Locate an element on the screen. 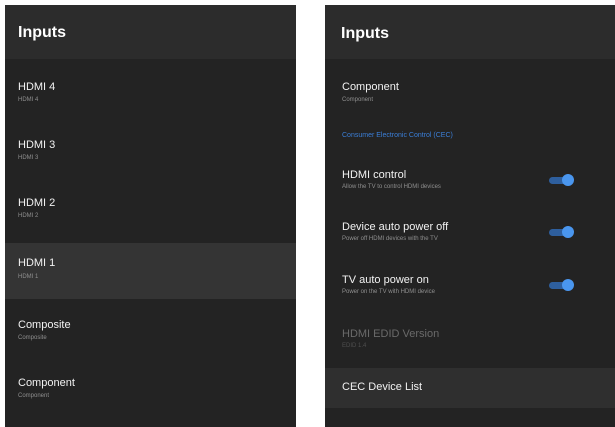 This screenshot has height=427, width=615. hdmi-edid-version-setting: HDMI EDID Version EDID 1.4 is located at coordinates (470, 339).